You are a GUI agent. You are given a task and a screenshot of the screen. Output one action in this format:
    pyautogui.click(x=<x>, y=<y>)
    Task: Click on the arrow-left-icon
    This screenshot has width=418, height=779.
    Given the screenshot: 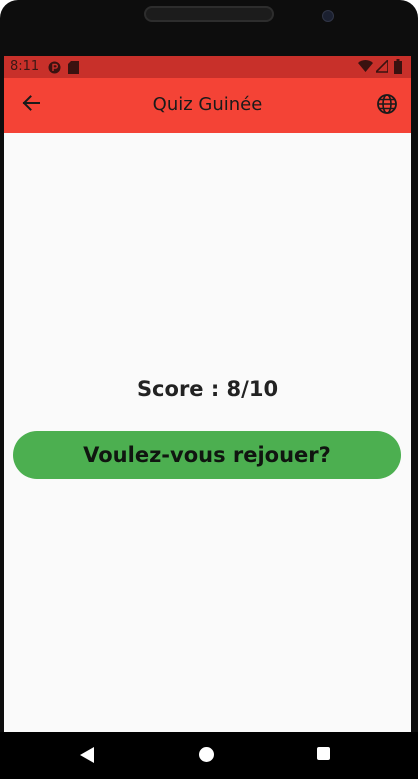 What is the action you would take?
    pyautogui.click(x=31, y=105)
    